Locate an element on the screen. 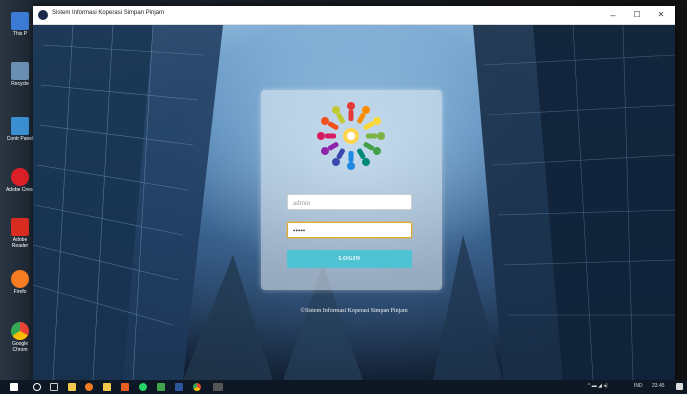 The width and height of the screenshot is (687, 394). desktop-icon-label: Adobe Creat is located at coordinates (20, 190).